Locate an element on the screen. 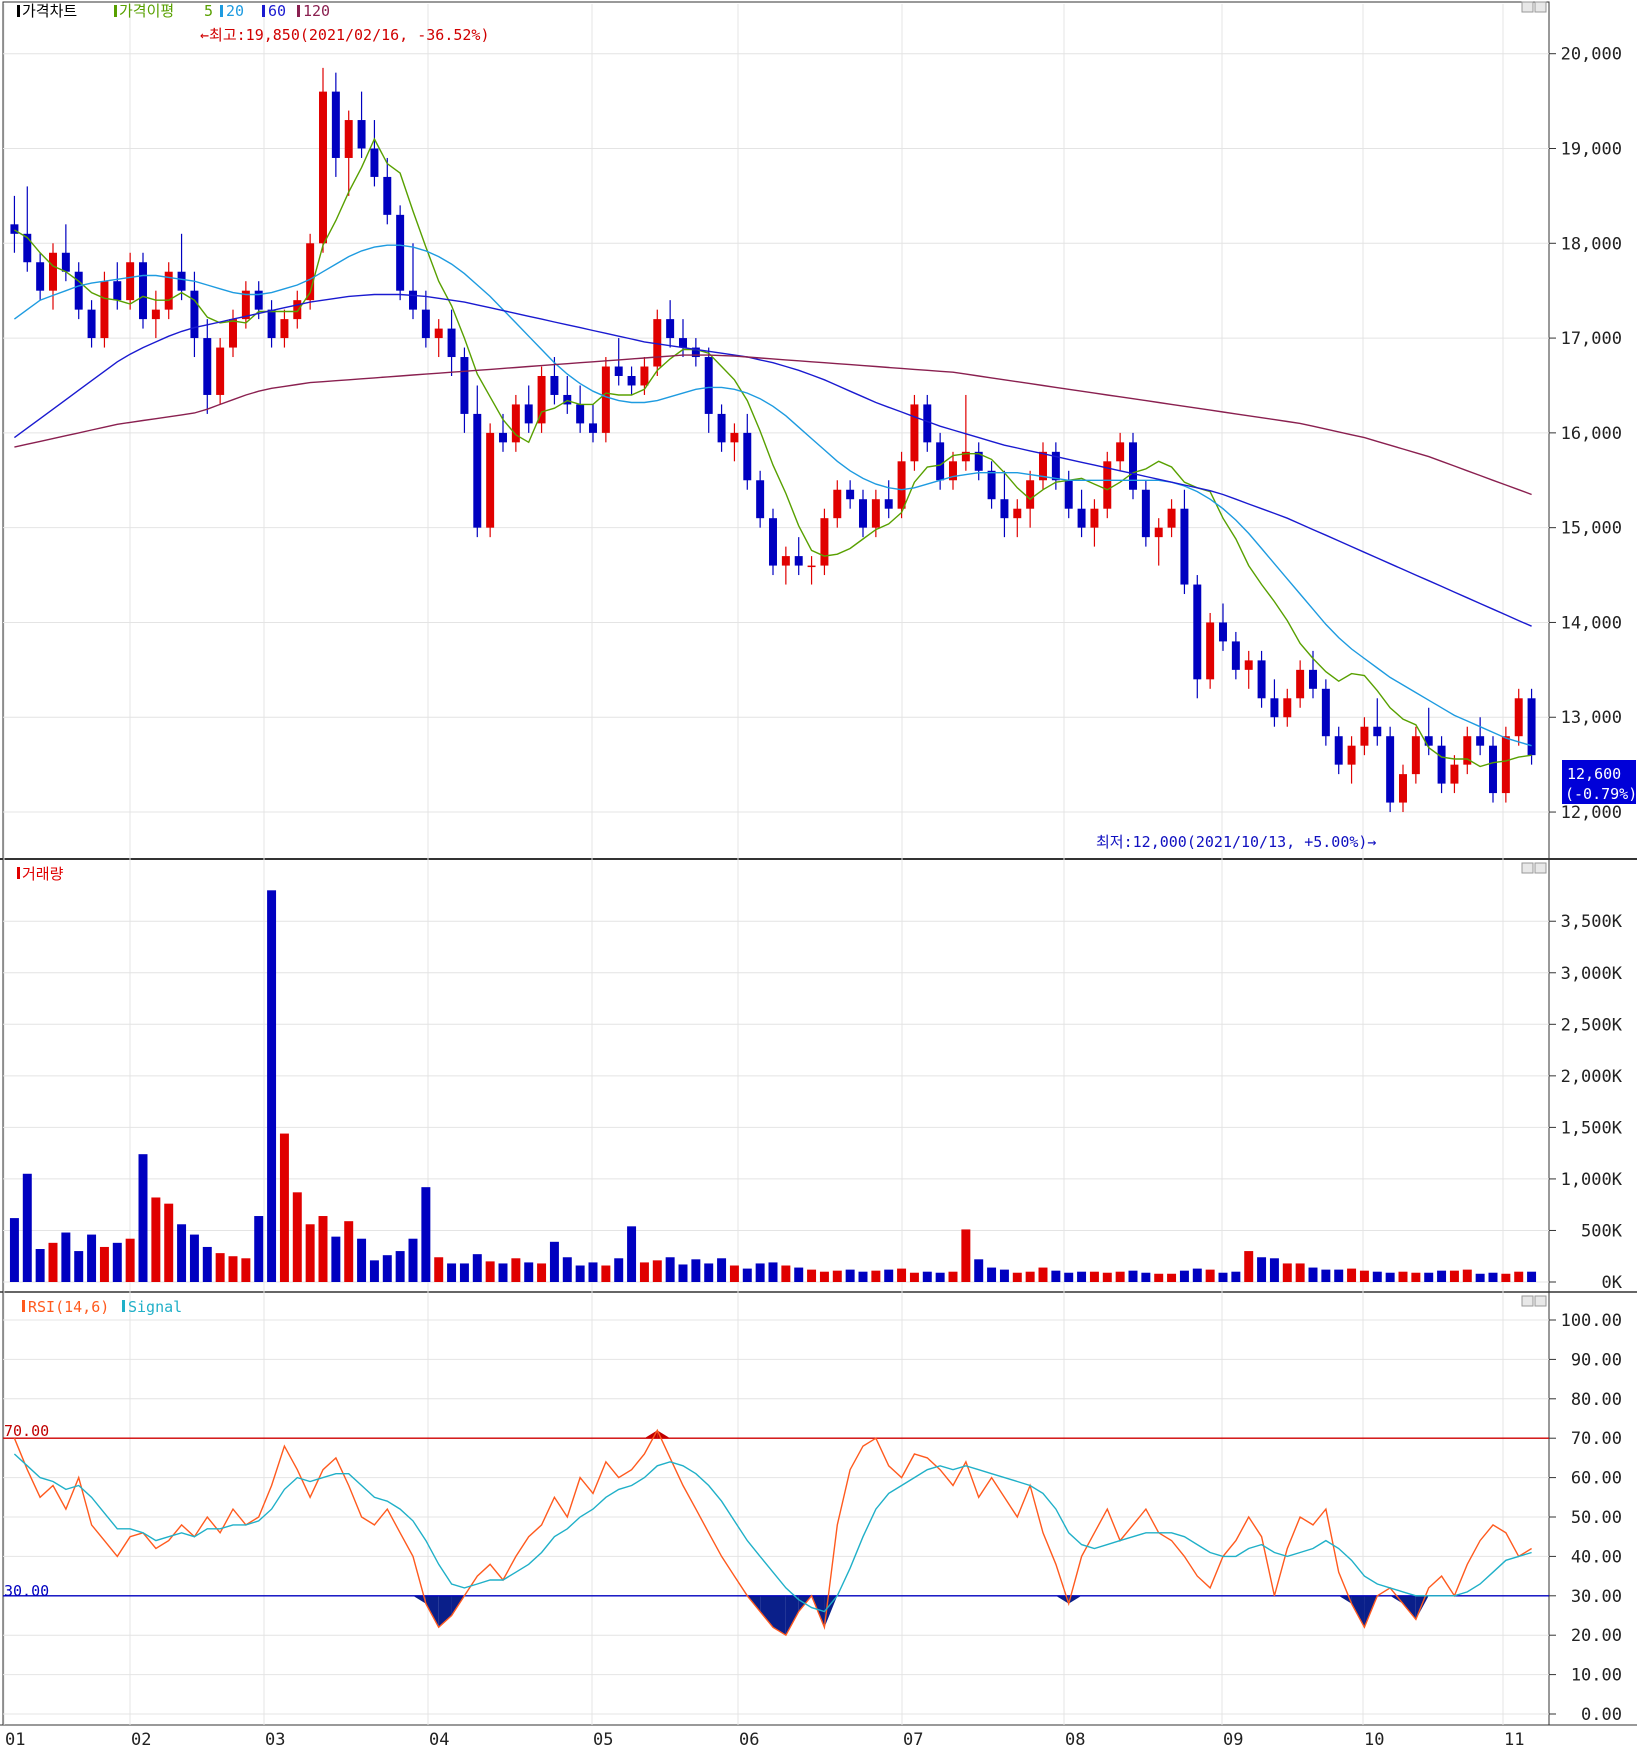  ma5-legend: 5 is located at coordinates (208, 11).